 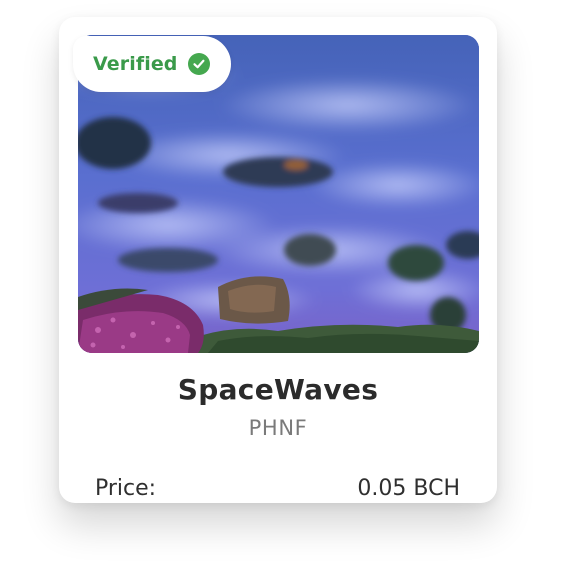 What do you see at coordinates (135, 64) in the screenshot?
I see `verified-label: Verified` at bounding box center [135, 64].